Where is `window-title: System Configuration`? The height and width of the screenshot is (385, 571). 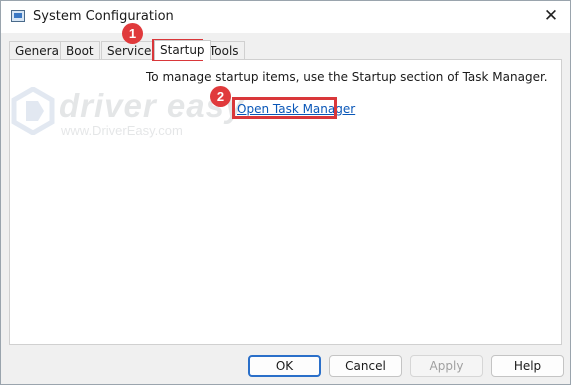
window-title: System Configuration is located at coordinates (103, 16).